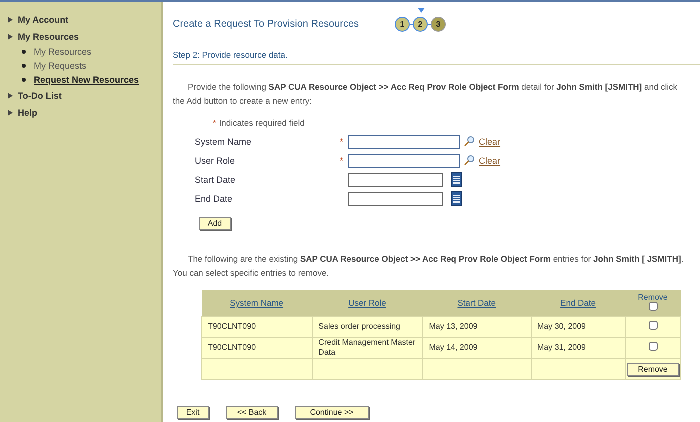  Describe the element at coordinates (252, 412) in the screenshot. I see `nav-button: << Back` at that location.